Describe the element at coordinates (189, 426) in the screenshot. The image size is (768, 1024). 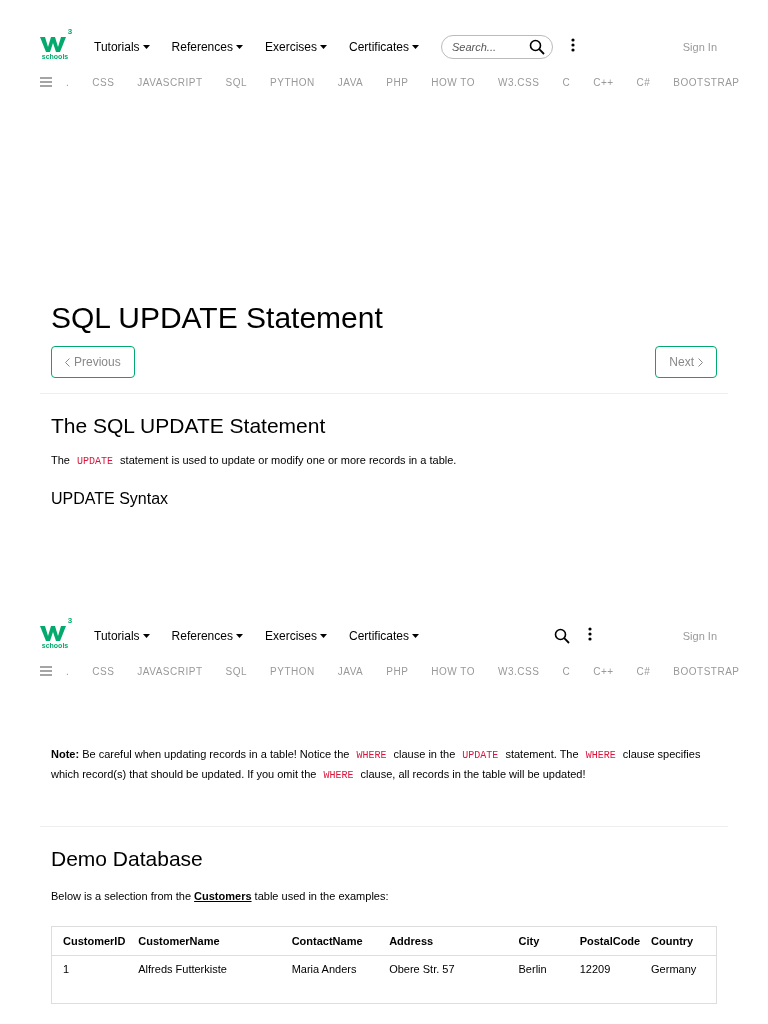
I see `section-heading: The SQL UPDATE Statement` at that location.